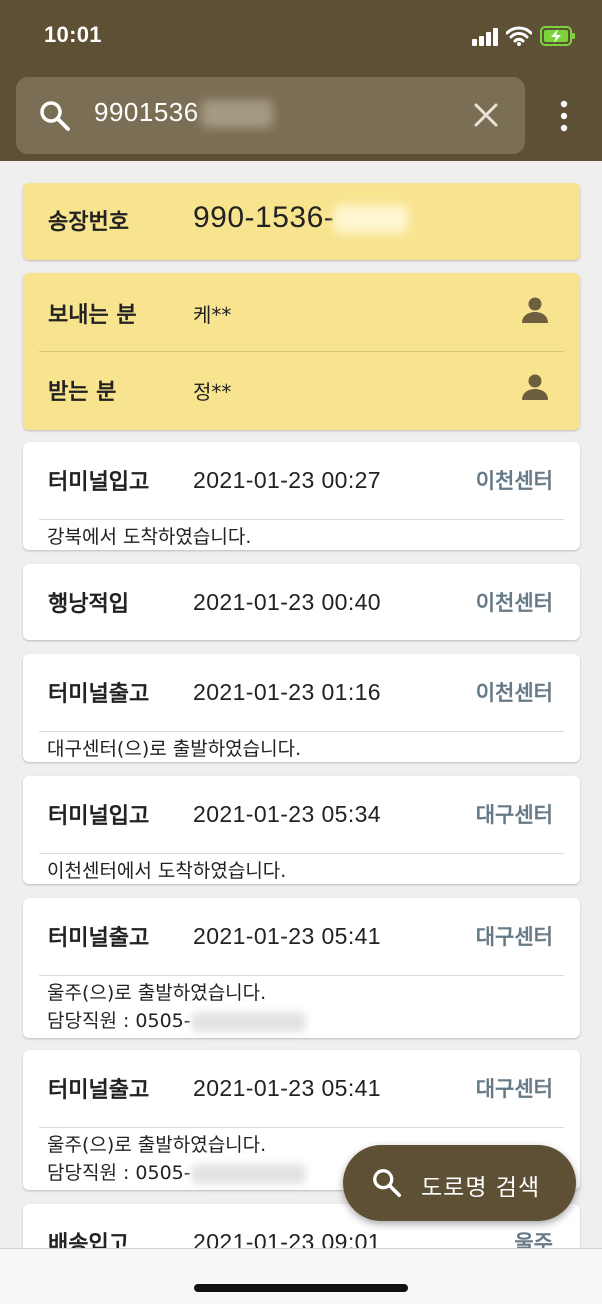 The height and width of the screenshot is (1304, 602). What do you see at coordinates (212, 392) in the screenshot?
I see `receiver-name: 정**` at bounding box center [212, 392].